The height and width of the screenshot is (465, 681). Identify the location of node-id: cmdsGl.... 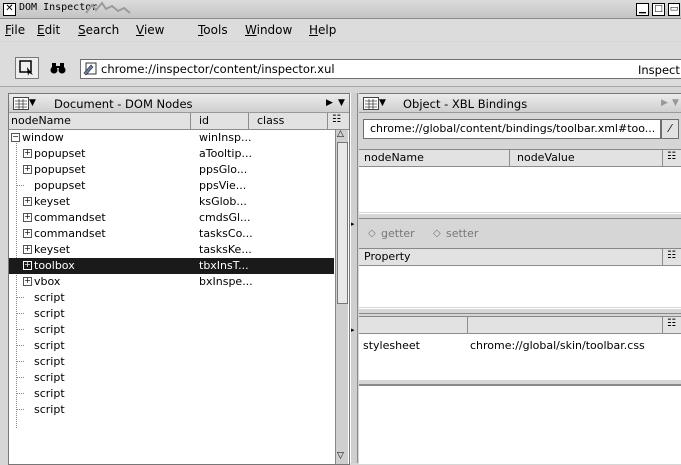
(225, 217).